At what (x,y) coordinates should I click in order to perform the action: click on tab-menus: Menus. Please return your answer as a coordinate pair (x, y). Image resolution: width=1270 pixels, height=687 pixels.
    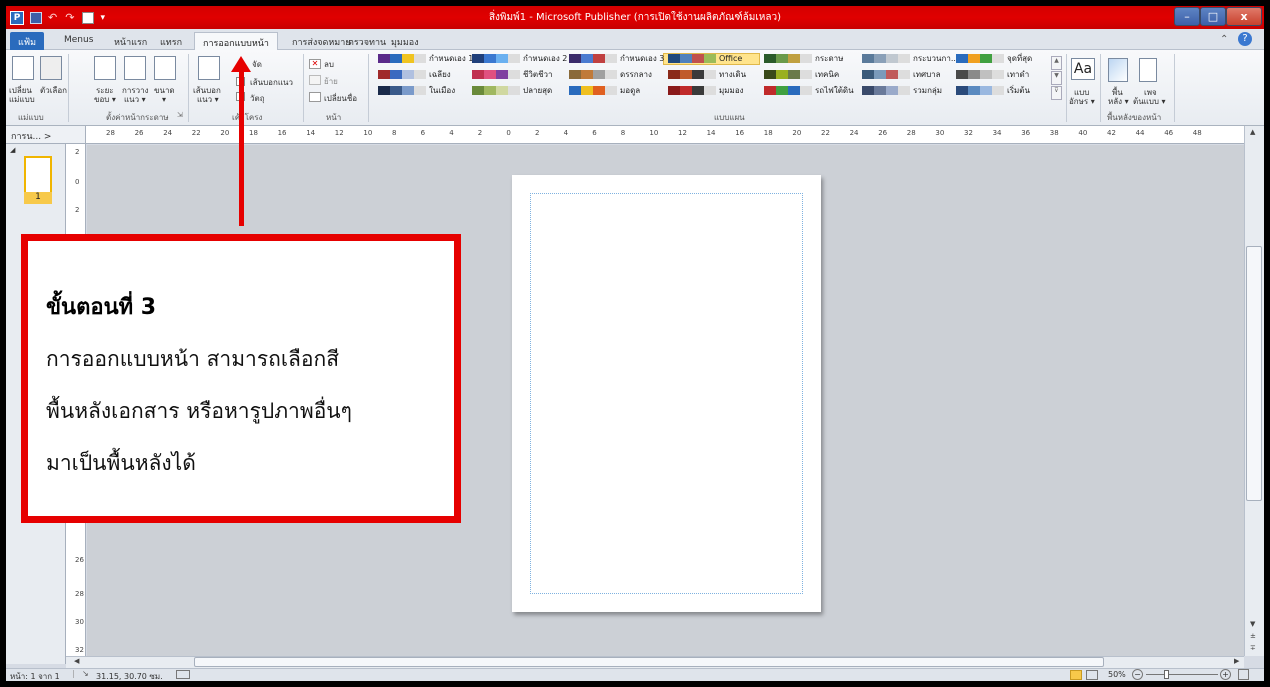
    Looking at the image, I should click on (78, 41).